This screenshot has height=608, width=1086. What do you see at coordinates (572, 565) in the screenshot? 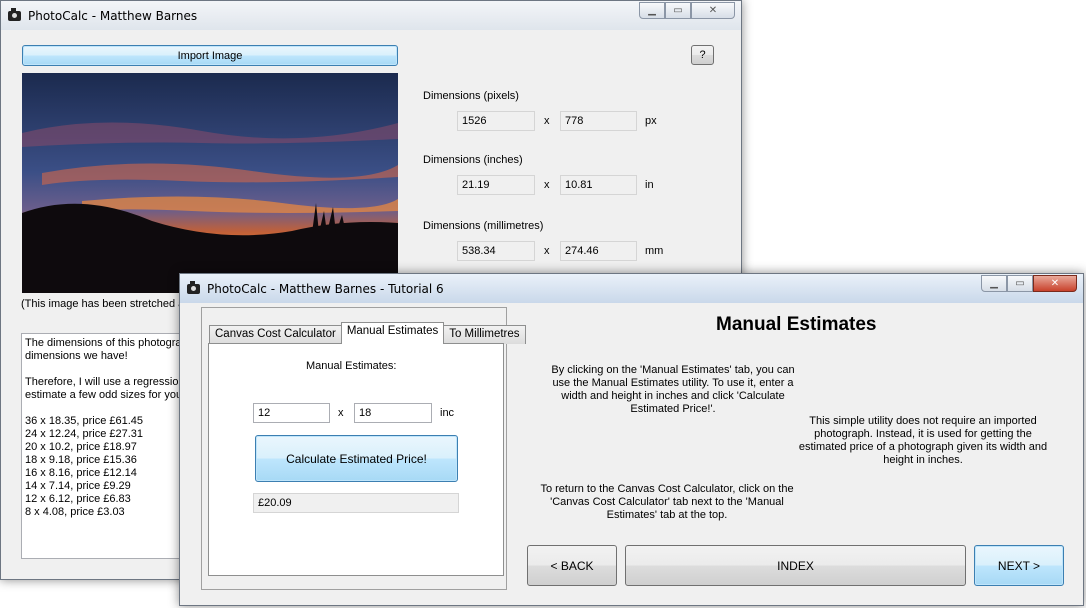
I see `back-button: < BACK` at bounding box center [572, 565].